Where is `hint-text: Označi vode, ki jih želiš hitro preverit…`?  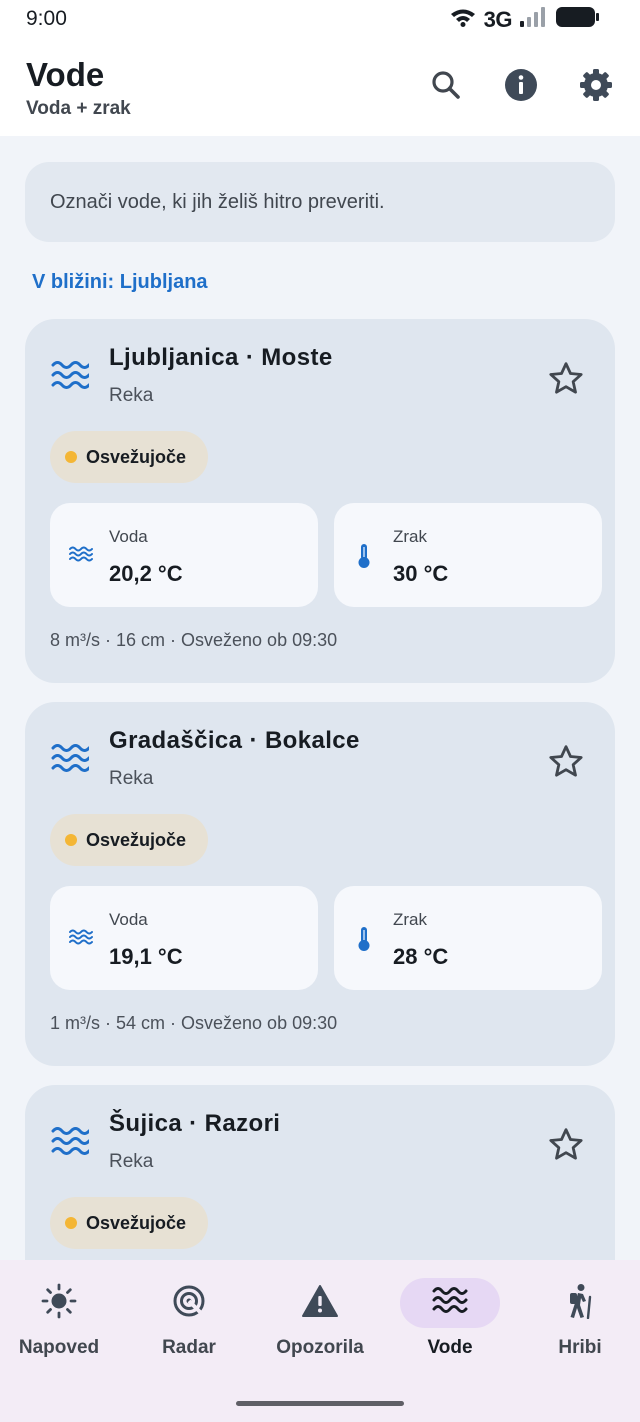 hint-text: Označi vode, ki jih želiš hitro preverit… is located at coordinates (217, 201).